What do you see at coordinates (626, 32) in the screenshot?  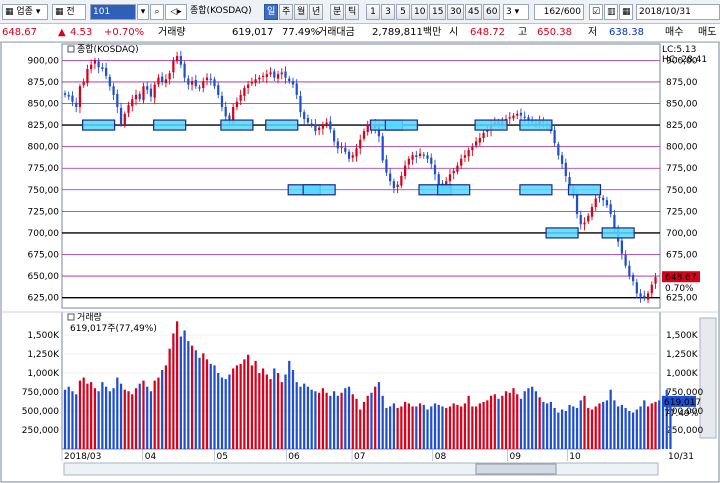 I see `low-price: 638.38` at bounding box center [626, 32].